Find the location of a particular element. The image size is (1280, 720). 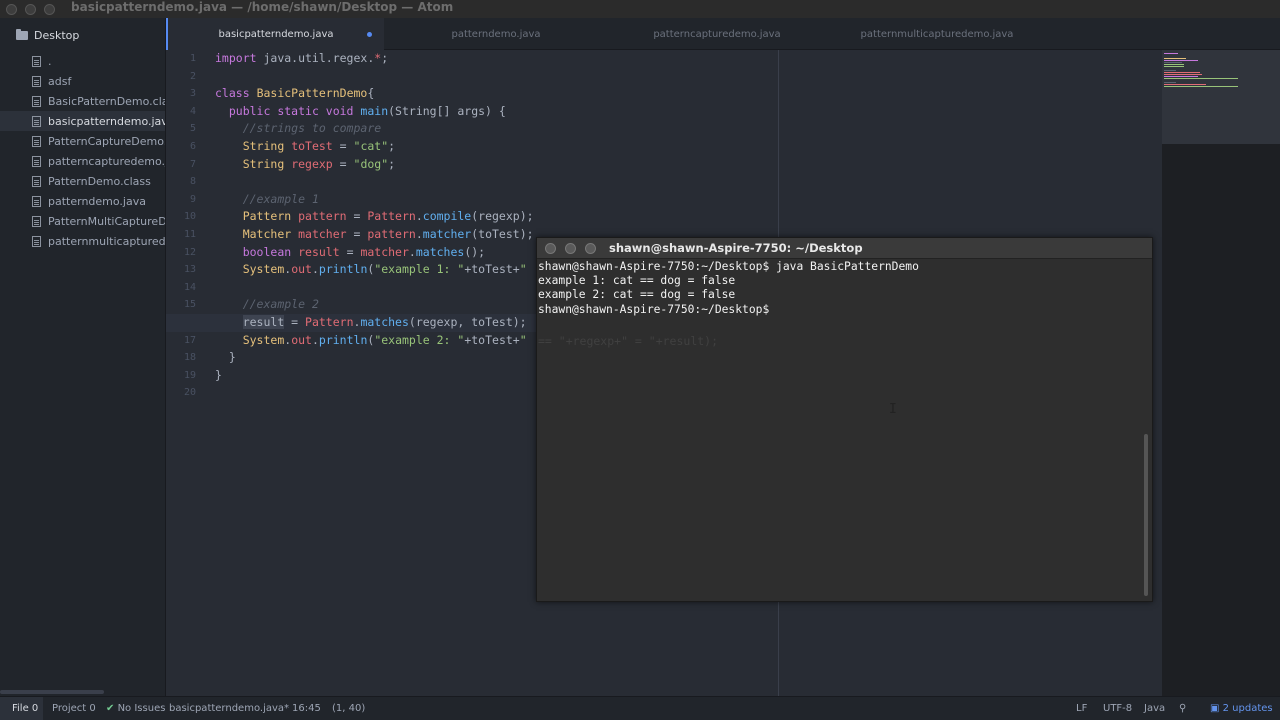

tree-item: PatternDemo.class is located at coordinates (82, 181).